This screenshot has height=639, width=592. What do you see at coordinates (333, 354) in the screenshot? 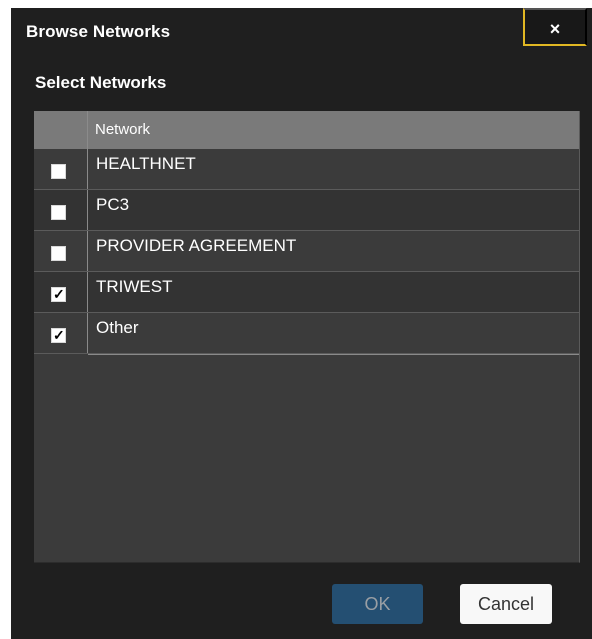
I see `grid-divider` at bounding box center [333, 354].